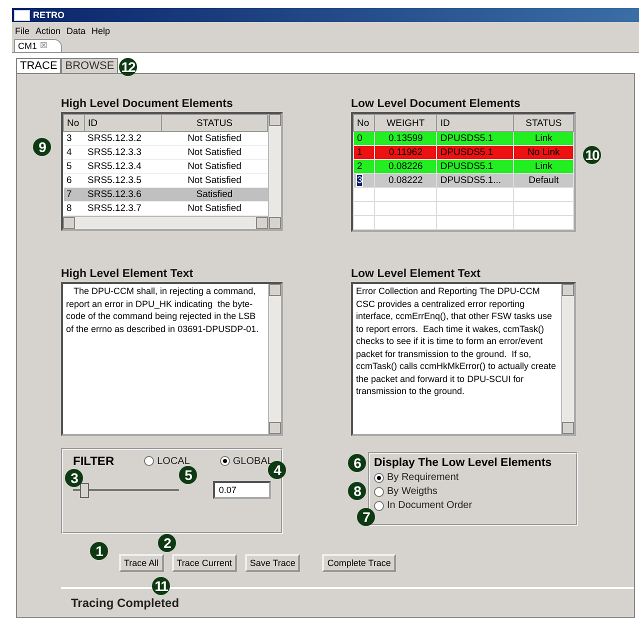 This screenshot has height=618, width=639. What do you see at coordinates (48, 15) in the screenshot?
I see `window-title: RETRO` at bounding box center [48, 15].